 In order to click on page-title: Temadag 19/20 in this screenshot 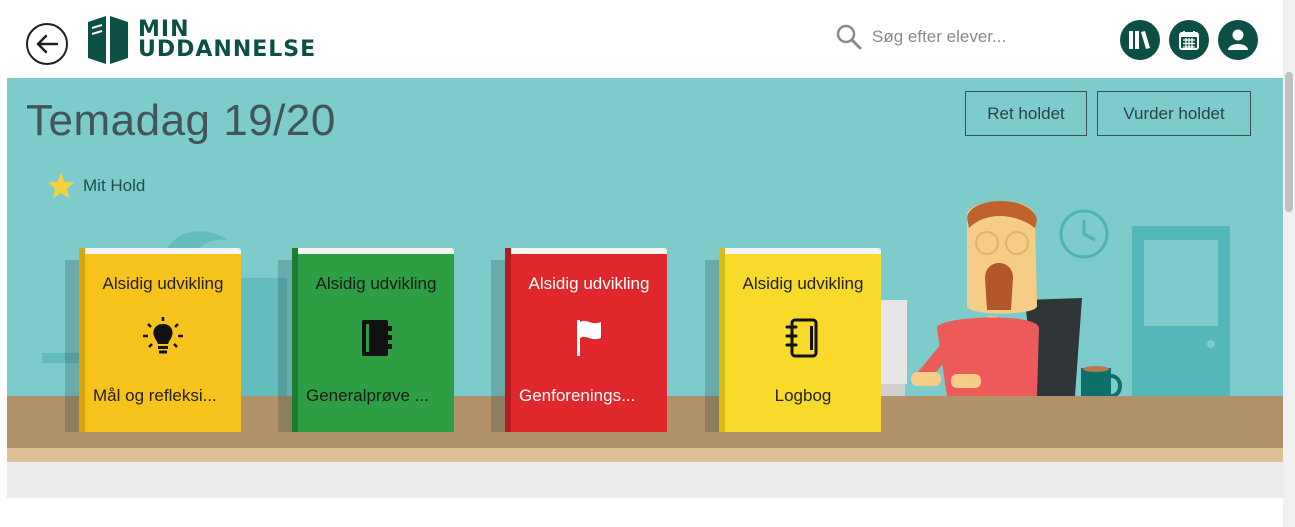, I will do `click(181, 120)`.